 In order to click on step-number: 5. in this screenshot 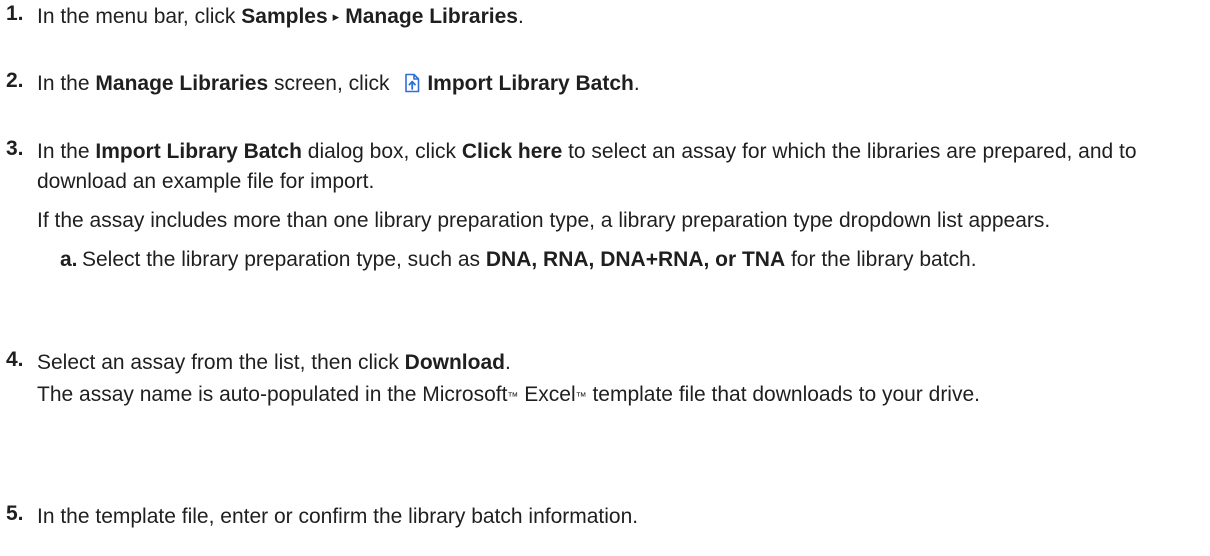, I will do `click(15, 513)`.